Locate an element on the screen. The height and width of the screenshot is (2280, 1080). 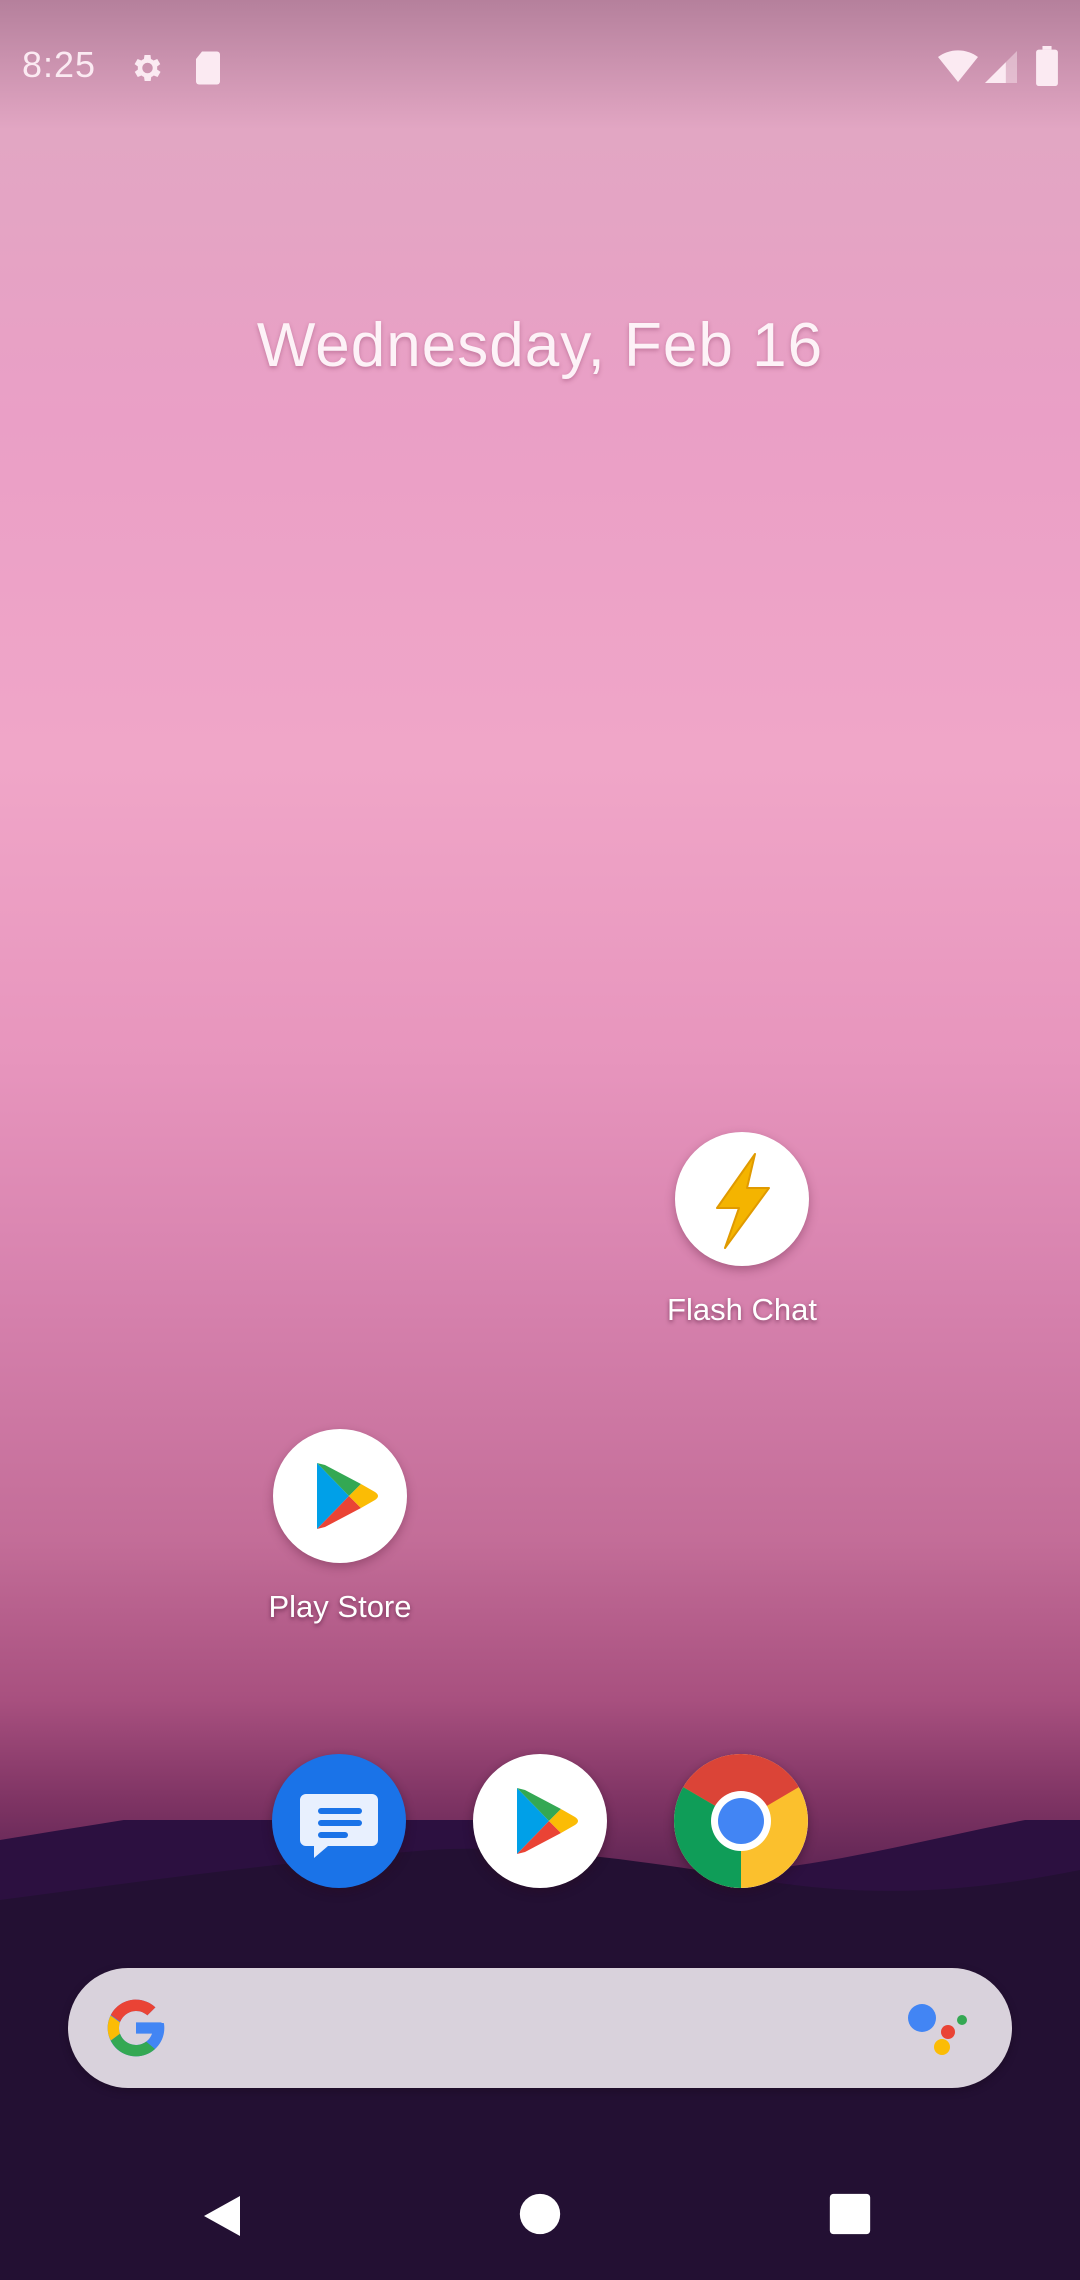
navigation-bar is located at coordinates (540, 2210).